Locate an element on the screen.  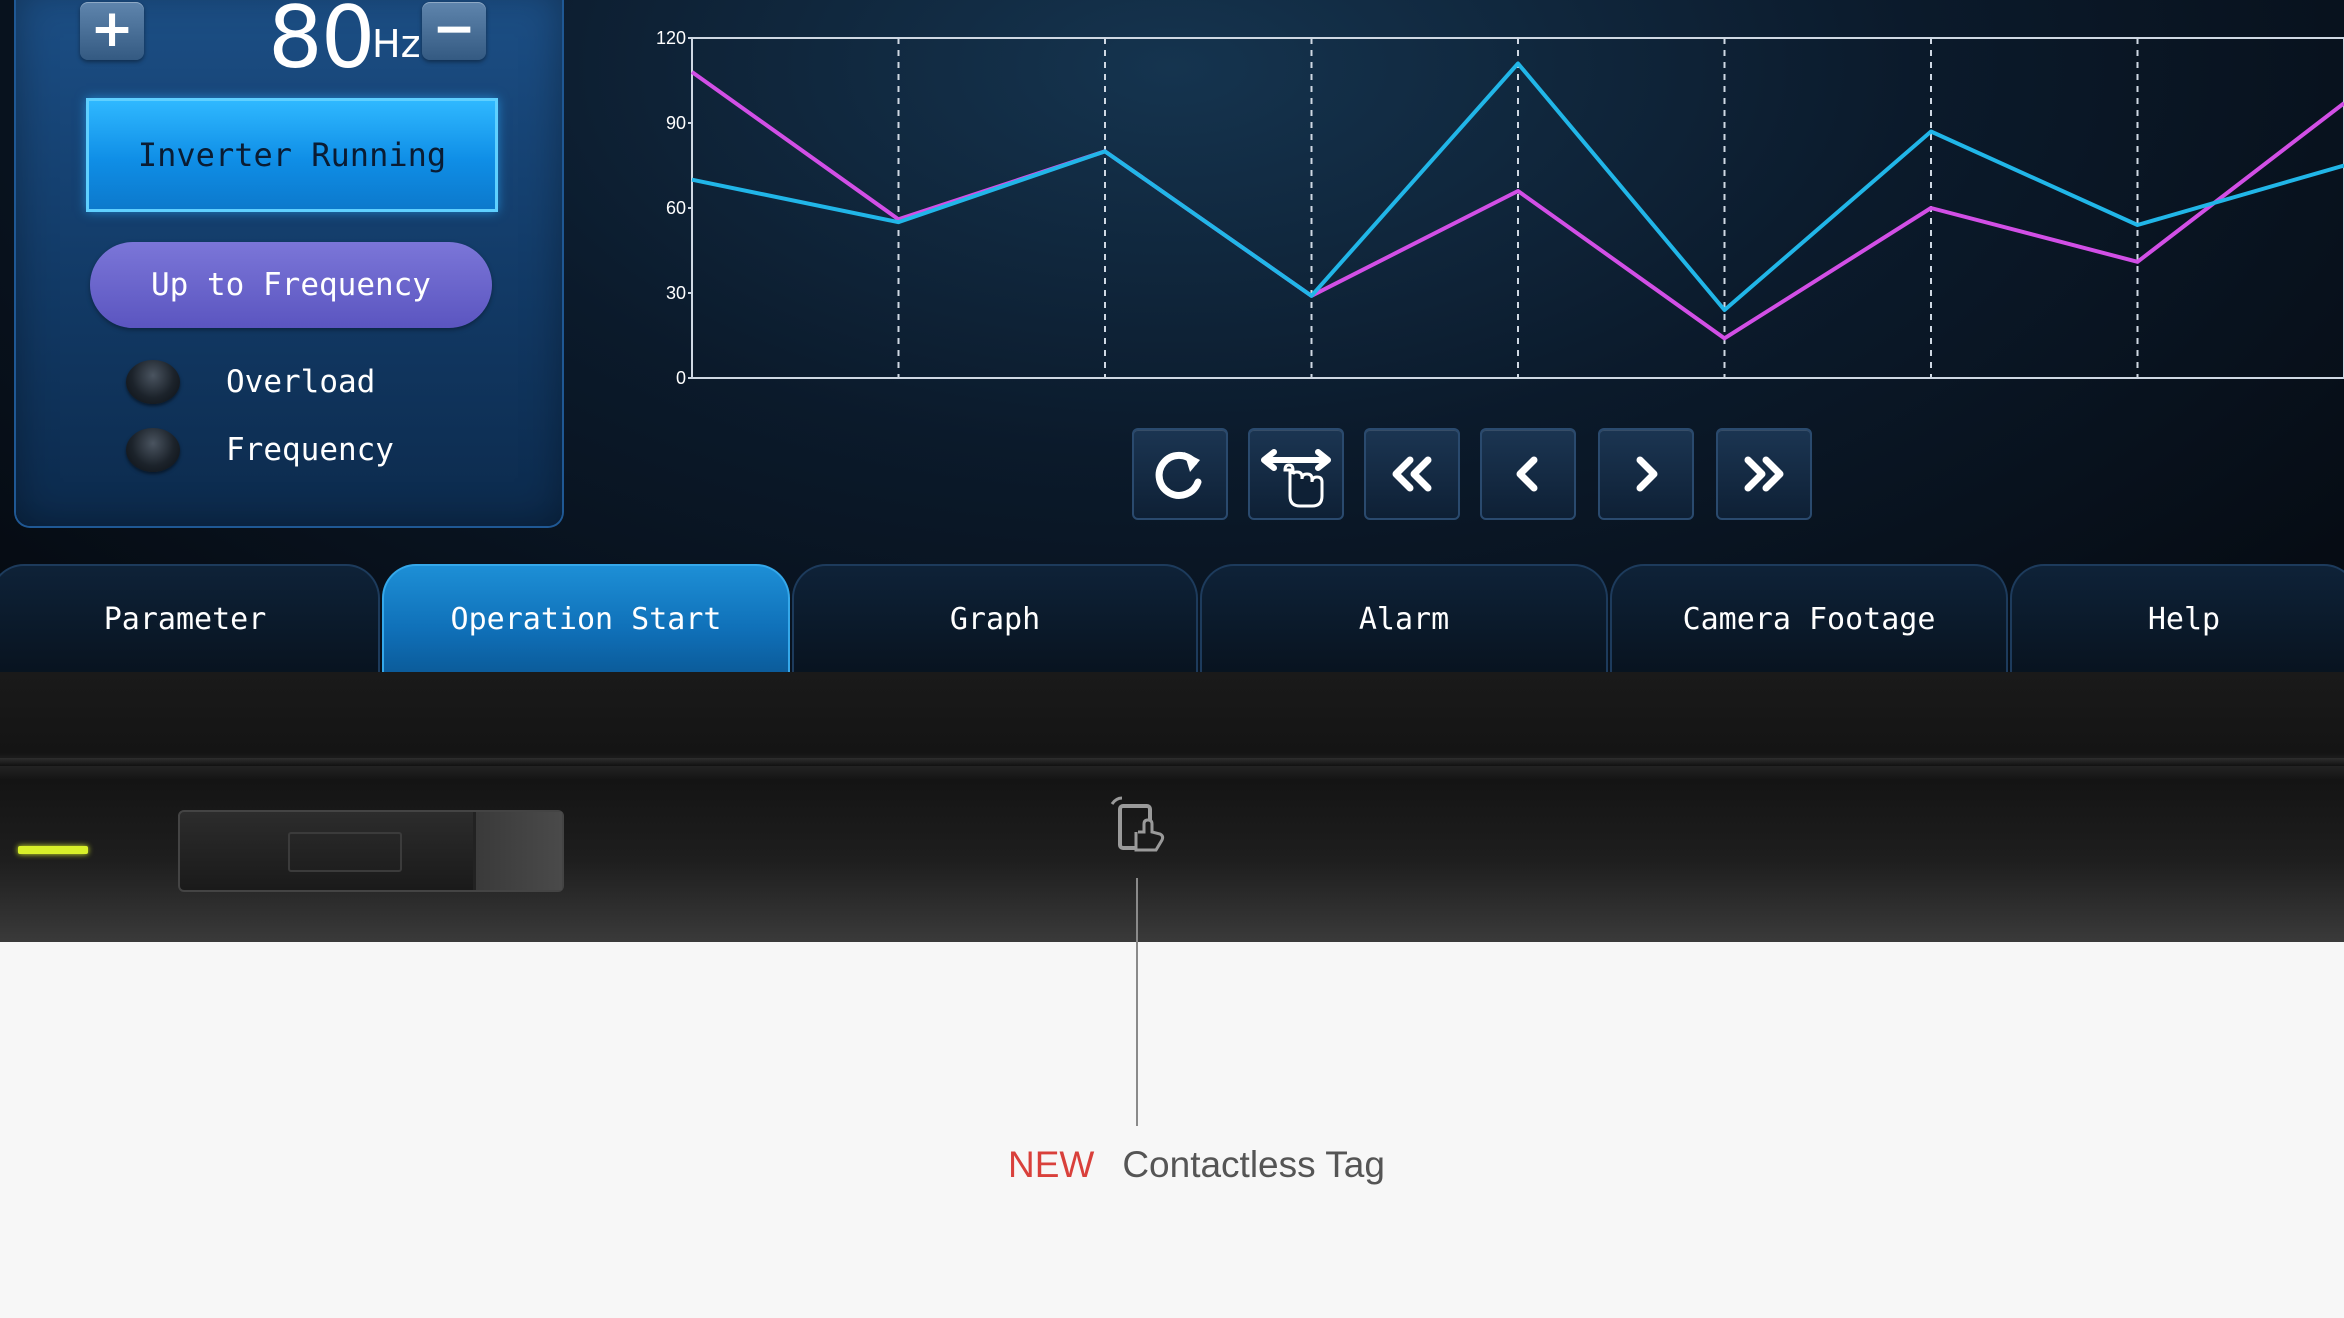
frequency-label: Frequency is located at coordinates (310, 450).